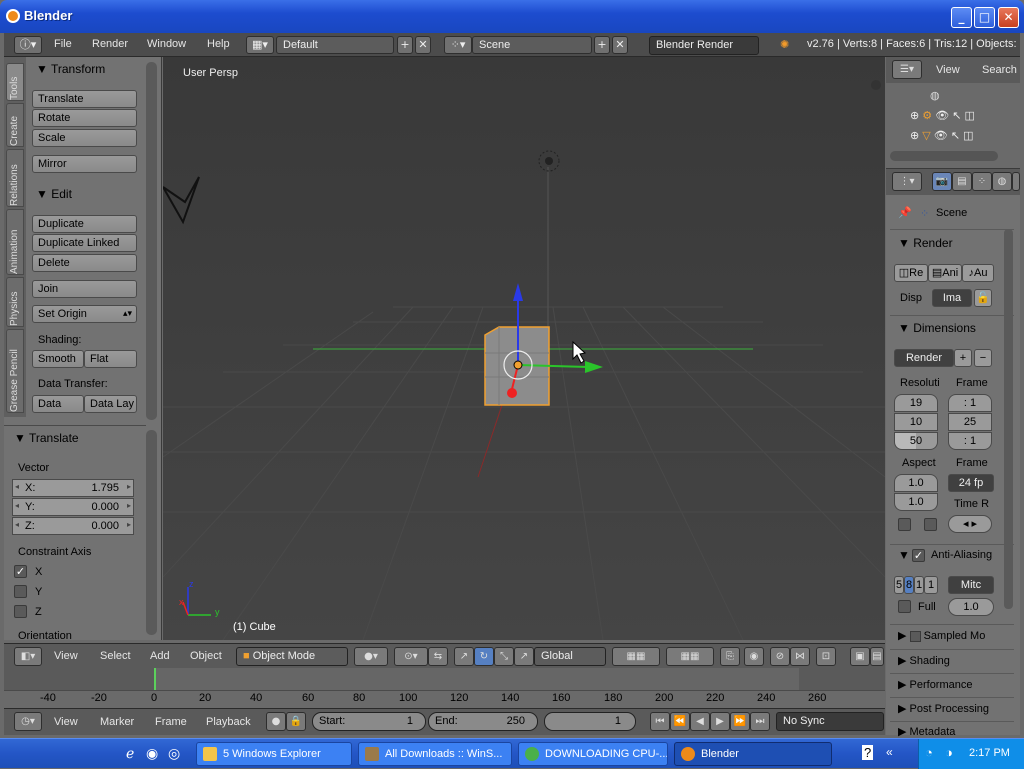  I want to click on lock-interface-icon: 🔓, so click(983, 298).